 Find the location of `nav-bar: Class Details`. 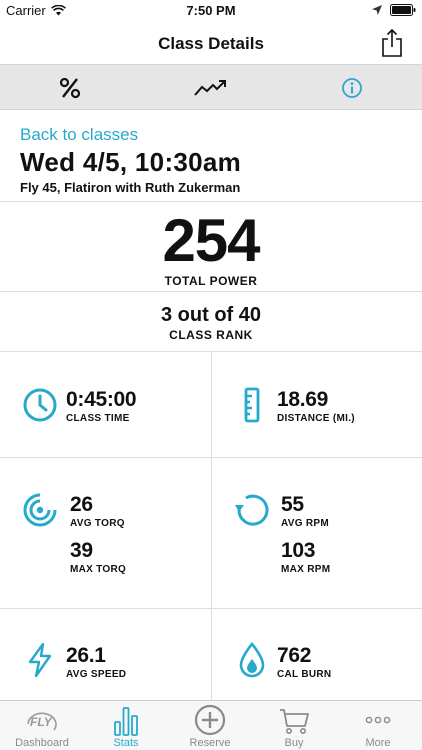

nav-bar: Class Details is located at coordinates (211, 43).